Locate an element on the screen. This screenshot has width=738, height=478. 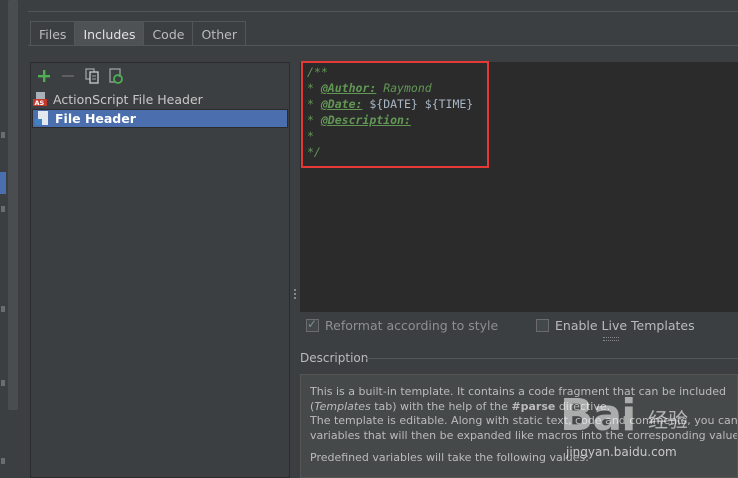
svg-text: AS is located at coordinates (40, 103).